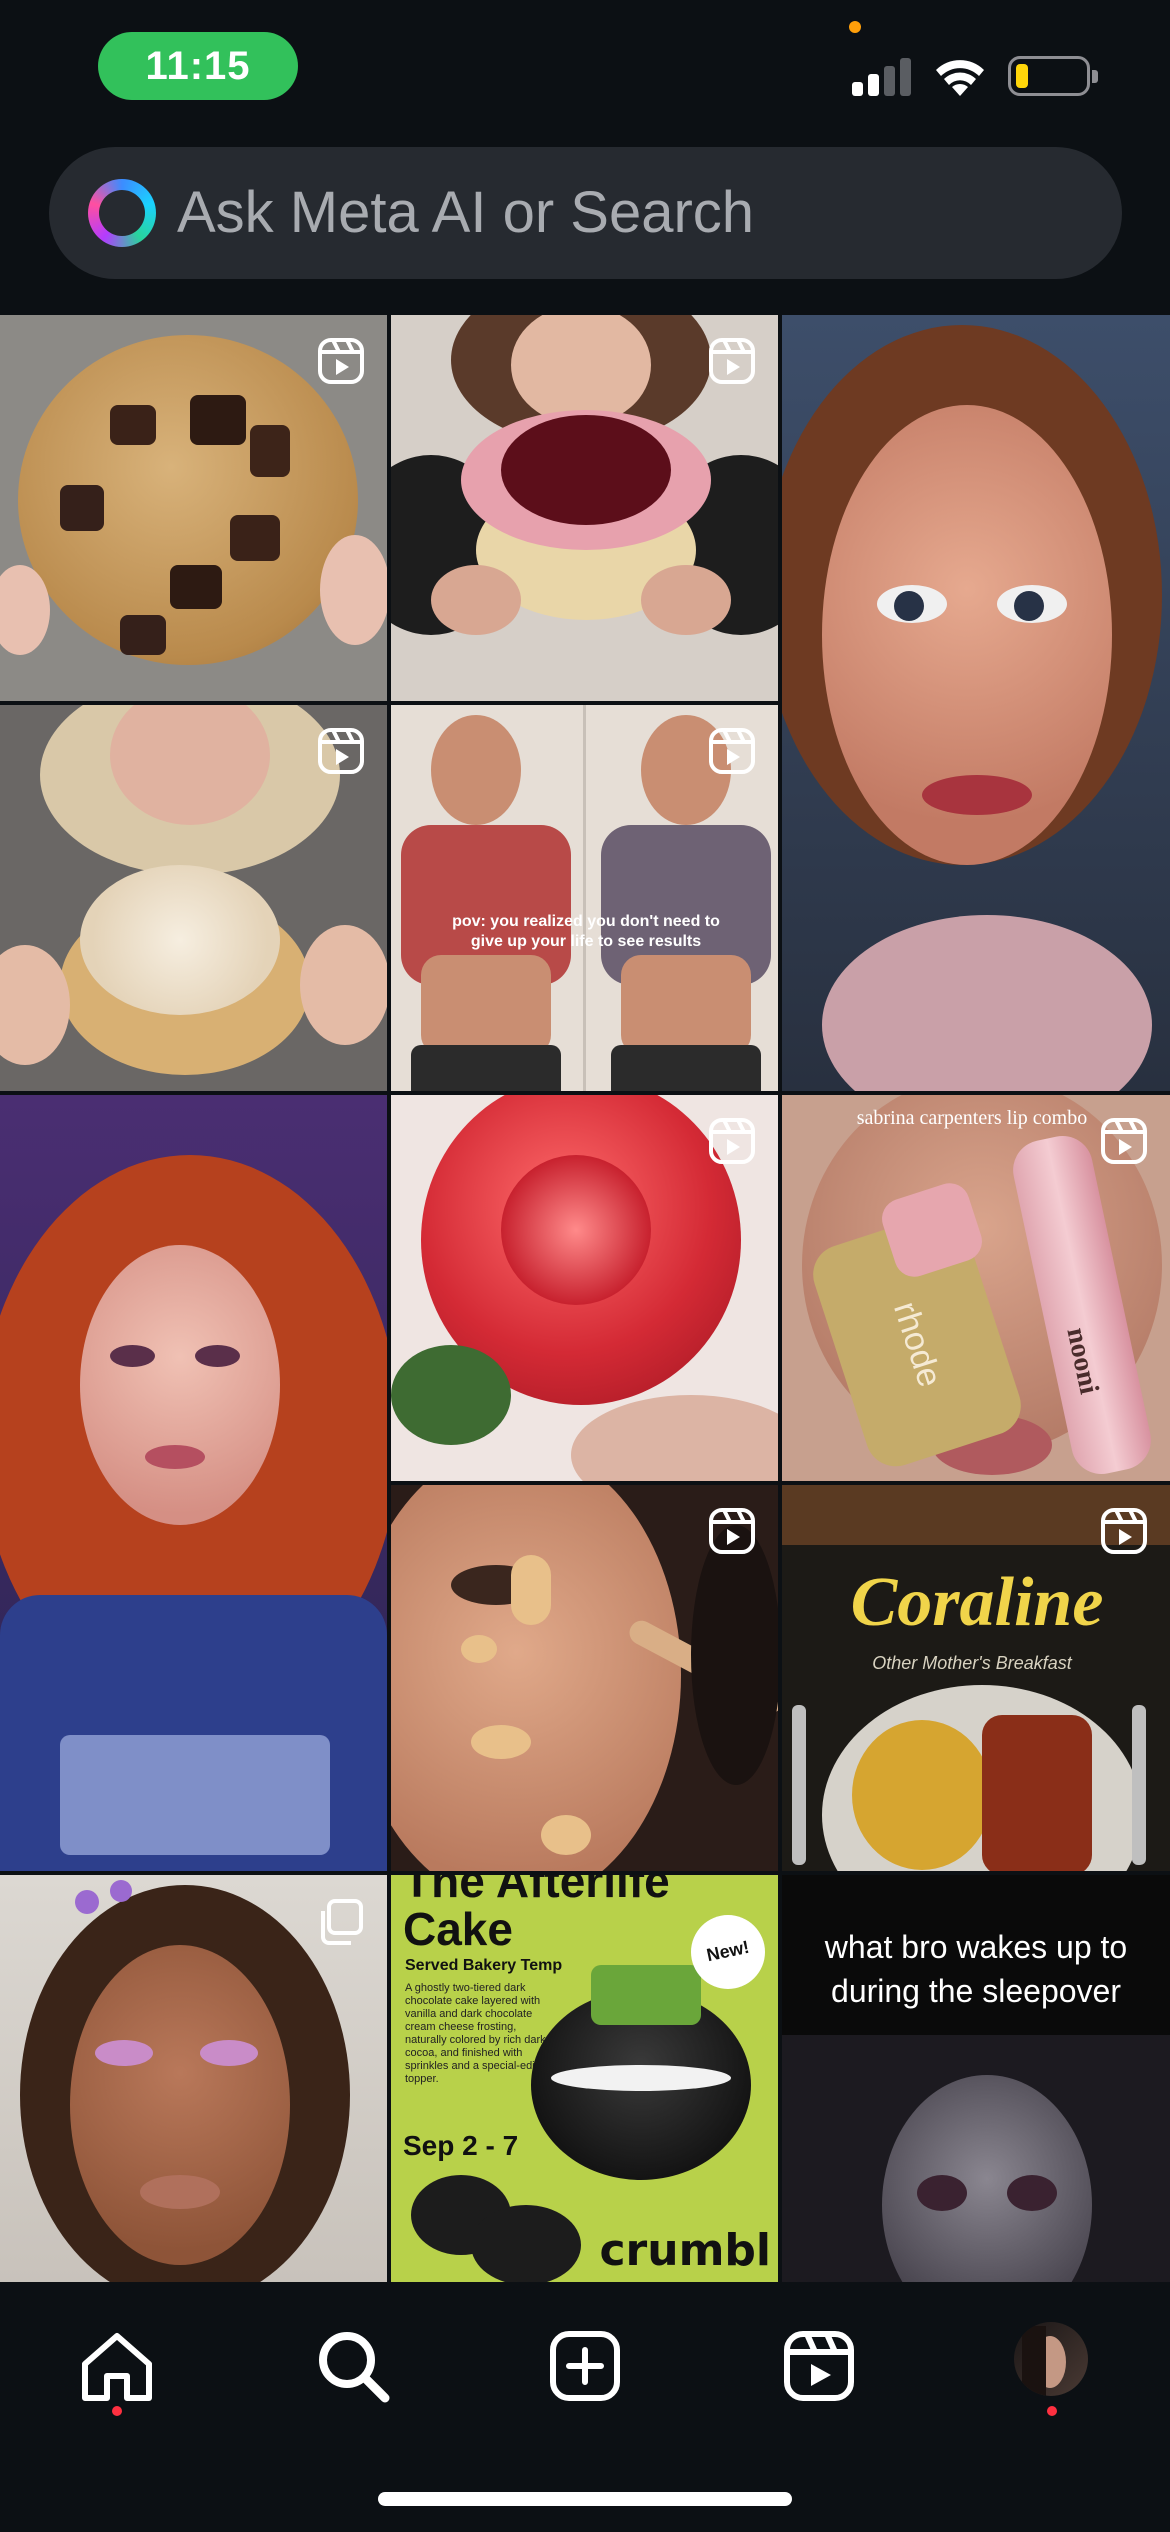 The height and width of the screenshot is (2532, 1170). Describe the element at coordinates (1051, 2359) in the screenshot. I see `profile-avatar` at that location.